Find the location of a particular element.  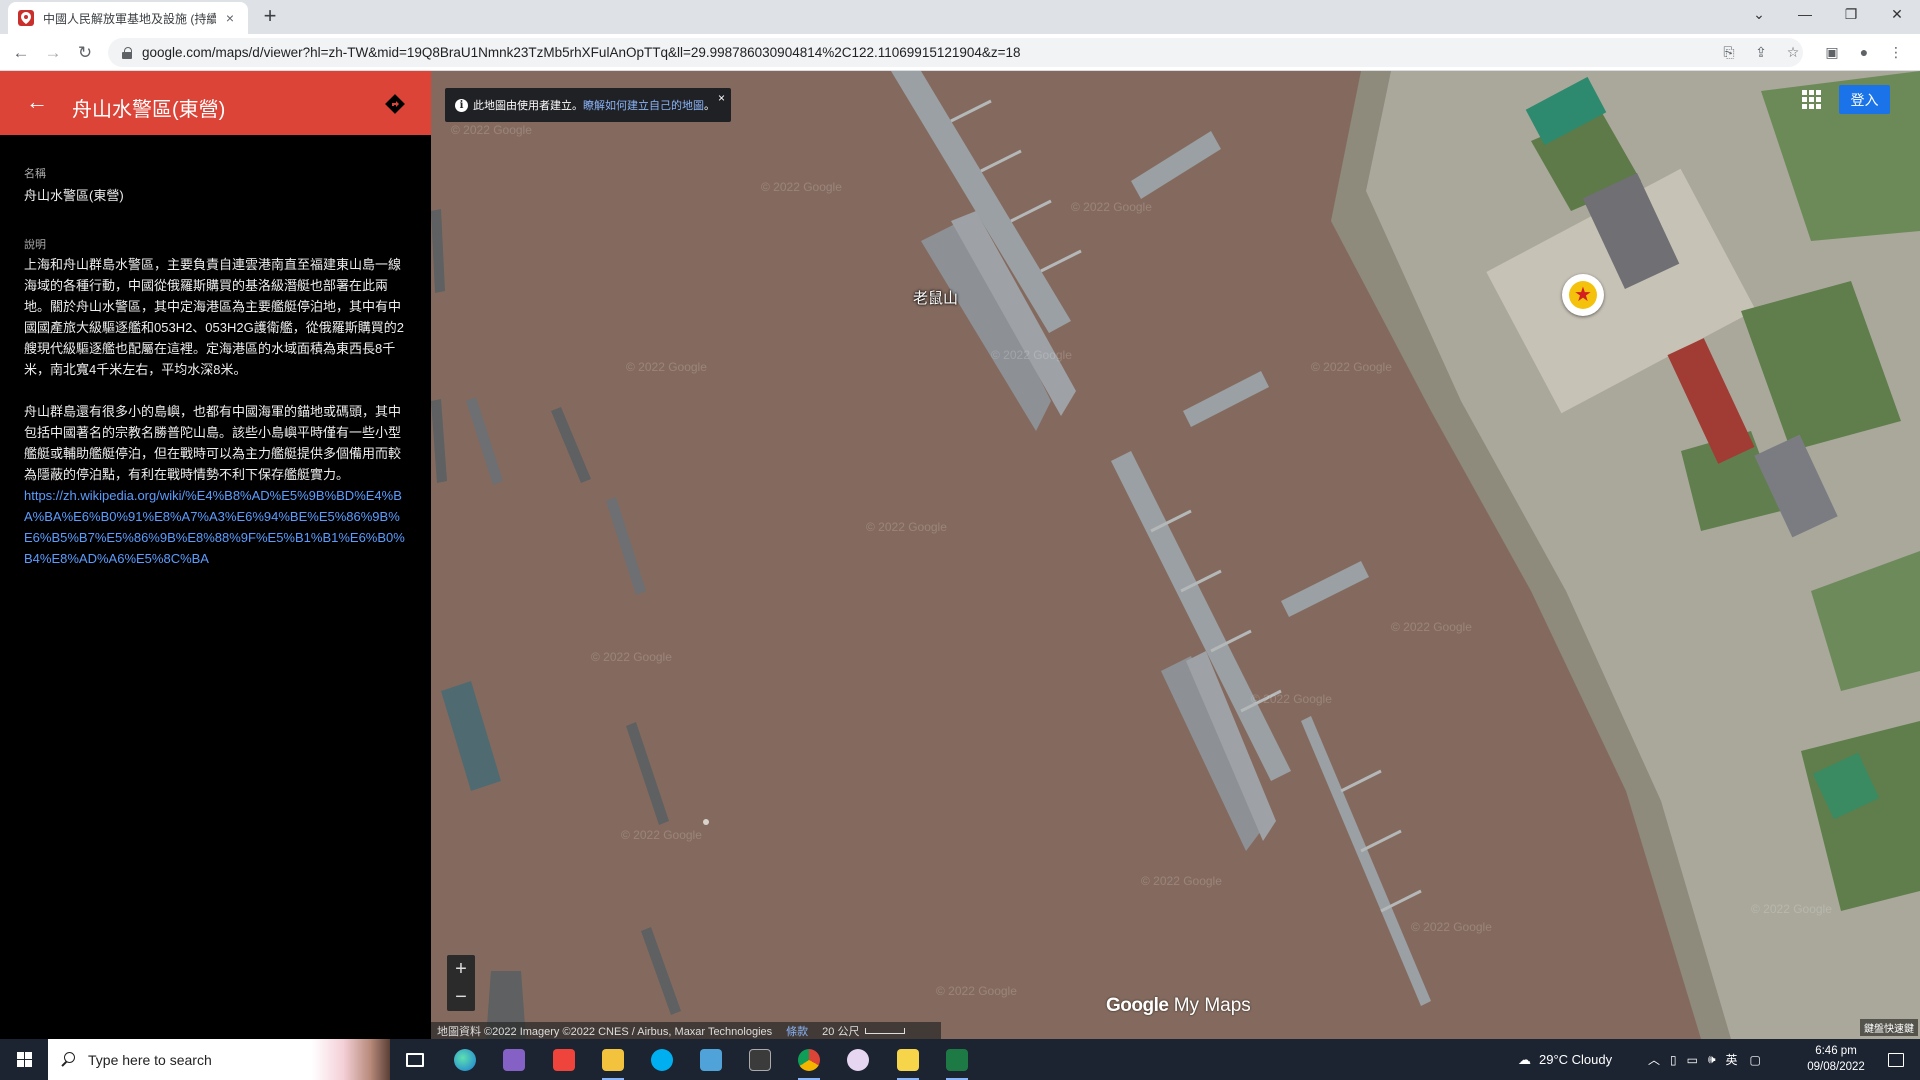

zoom-in-button: + is located at coordinates (461, 969).